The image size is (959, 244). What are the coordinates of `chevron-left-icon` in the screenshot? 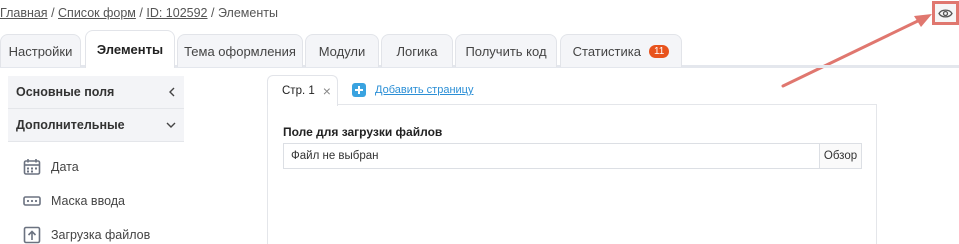 It's located at (172, 92).